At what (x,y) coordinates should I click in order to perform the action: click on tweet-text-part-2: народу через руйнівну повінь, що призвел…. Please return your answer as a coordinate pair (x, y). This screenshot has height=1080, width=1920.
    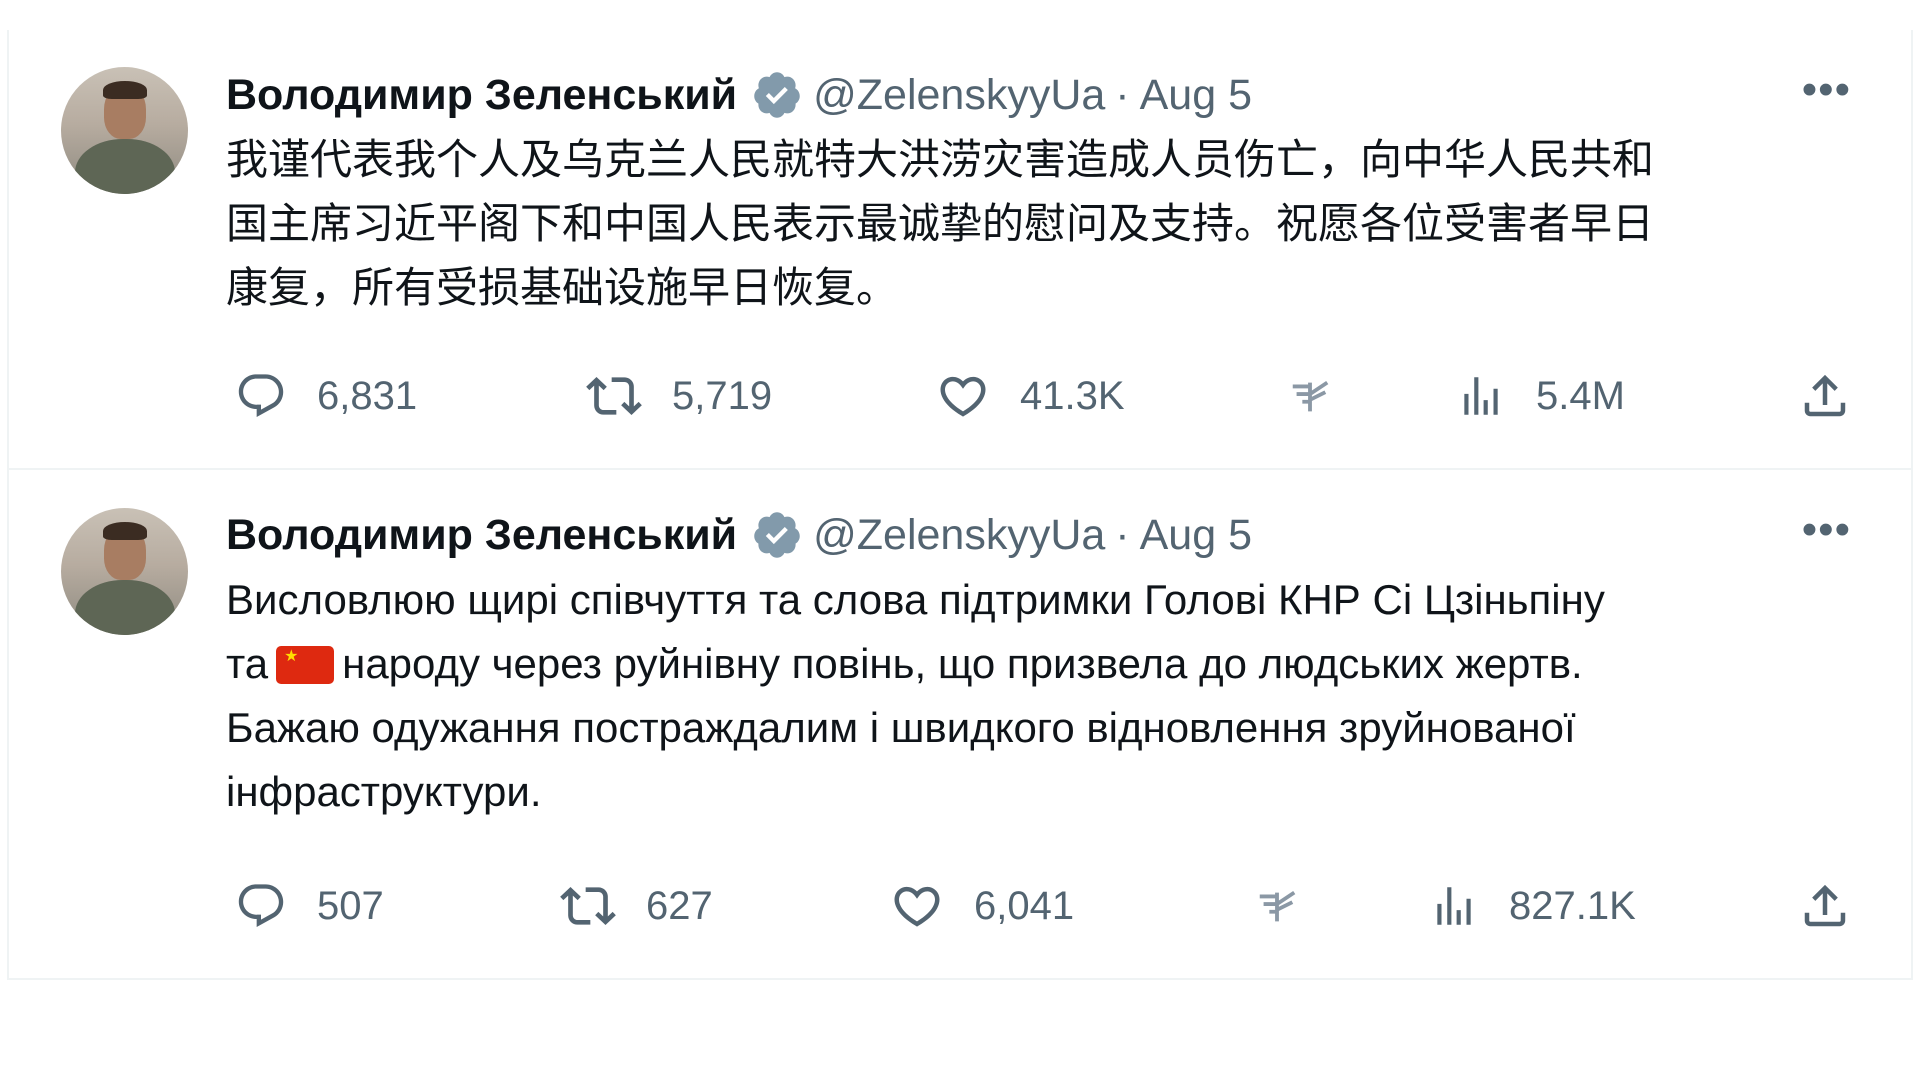
    Looking at the image, I should click on (904, 727).